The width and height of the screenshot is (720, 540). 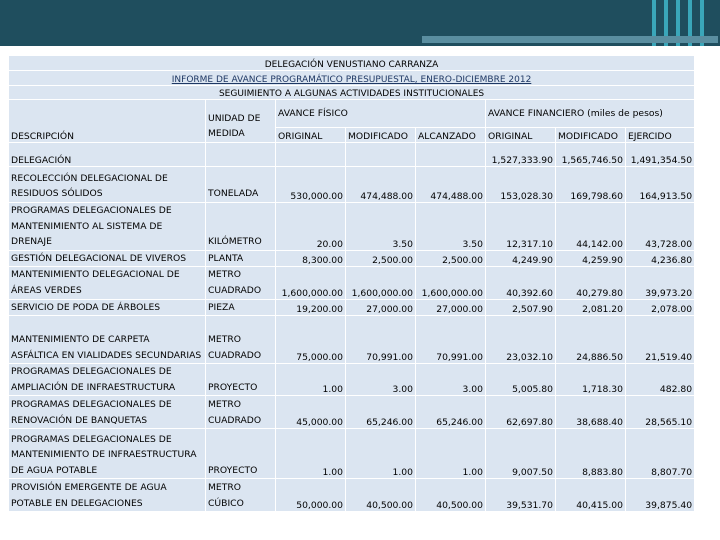 What do you see at coordinates (240, 121) in the screenshot?
I see `col-header-unidad: UNIDAD DE MEDIDA` at bounding box center [240, 121].